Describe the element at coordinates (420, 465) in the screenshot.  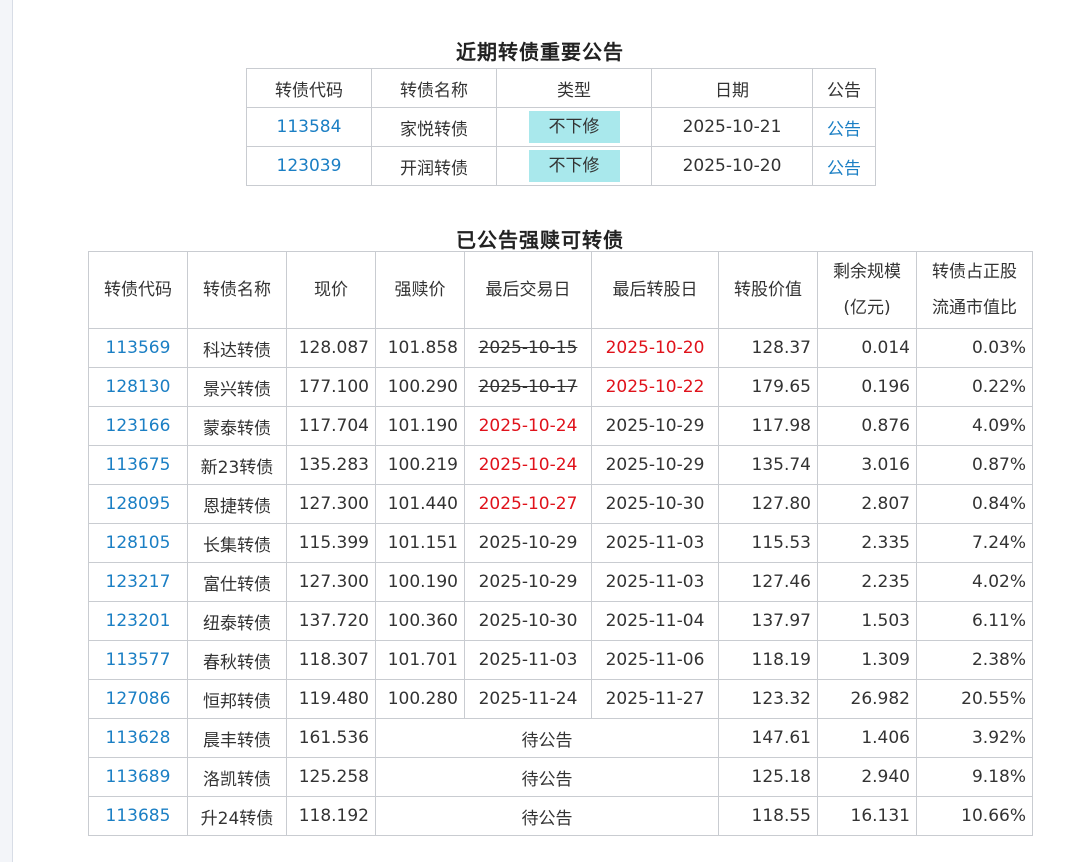
I see `redeem-price-cell: 100.219` at that location.